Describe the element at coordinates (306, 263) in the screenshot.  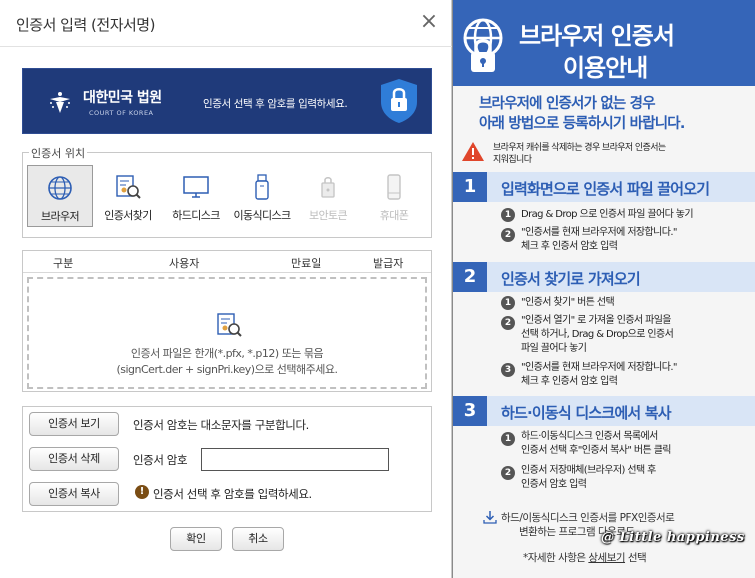
I see `column-header: 만료일` at that location.